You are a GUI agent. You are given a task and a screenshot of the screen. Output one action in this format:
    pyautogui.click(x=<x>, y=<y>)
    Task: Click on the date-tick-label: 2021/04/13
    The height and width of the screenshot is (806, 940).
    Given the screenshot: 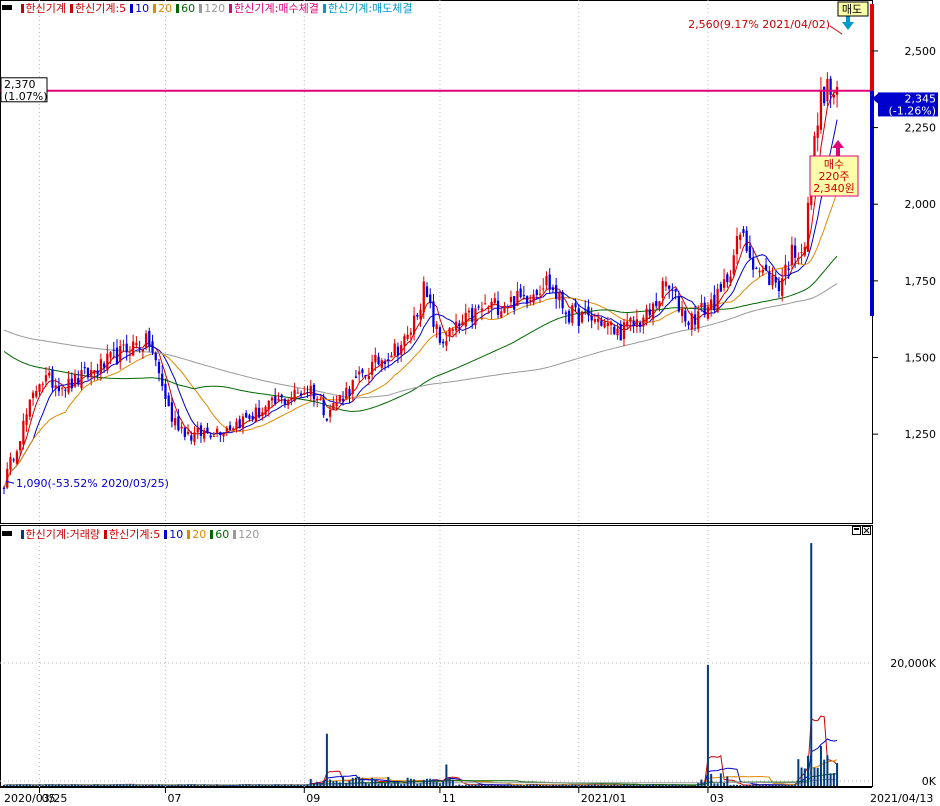 What is the action you would take?
    pyautogui.click(x=901, y=798)
    